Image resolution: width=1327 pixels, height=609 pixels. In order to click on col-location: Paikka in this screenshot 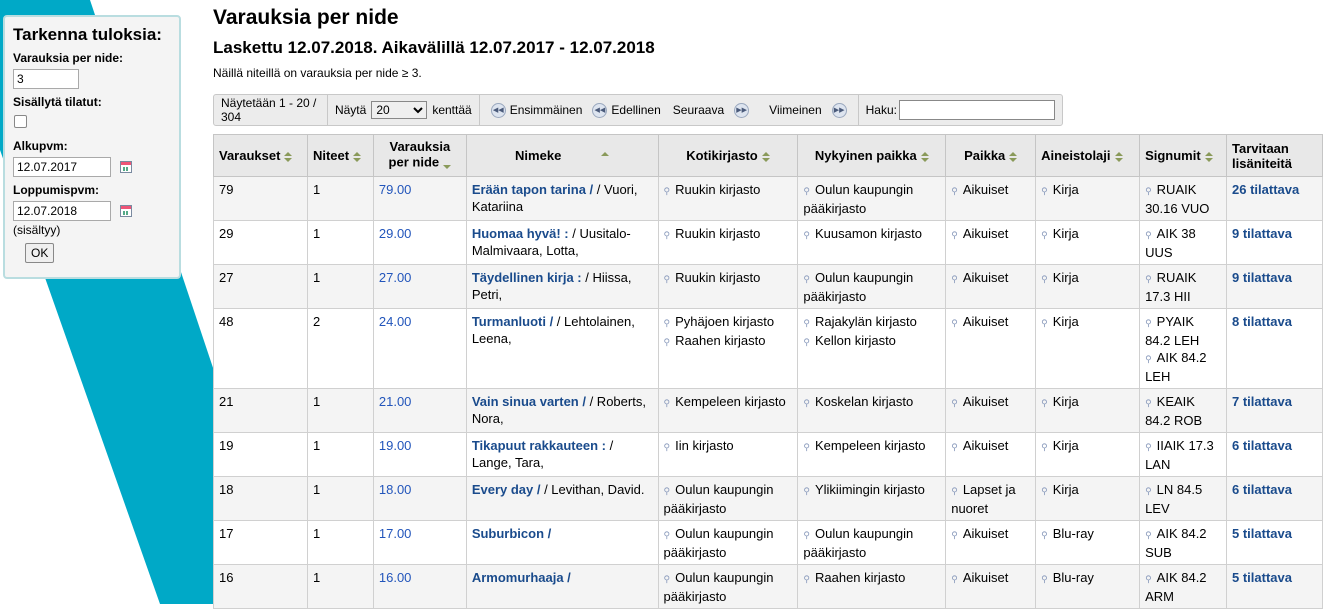, I will do `click(991, 155)`.